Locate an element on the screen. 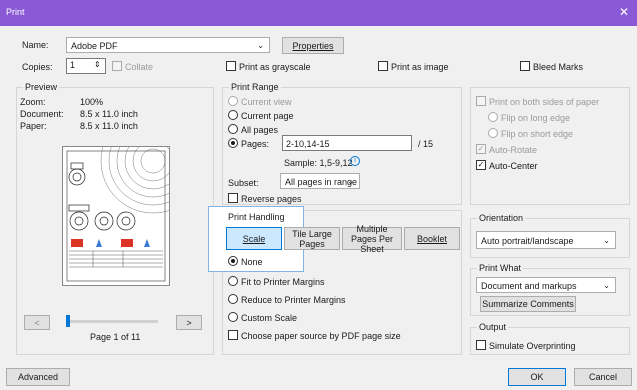 The width and height of the screenshot is (637, 390). subset-label: Subset: is located at coordinates (243, 183).